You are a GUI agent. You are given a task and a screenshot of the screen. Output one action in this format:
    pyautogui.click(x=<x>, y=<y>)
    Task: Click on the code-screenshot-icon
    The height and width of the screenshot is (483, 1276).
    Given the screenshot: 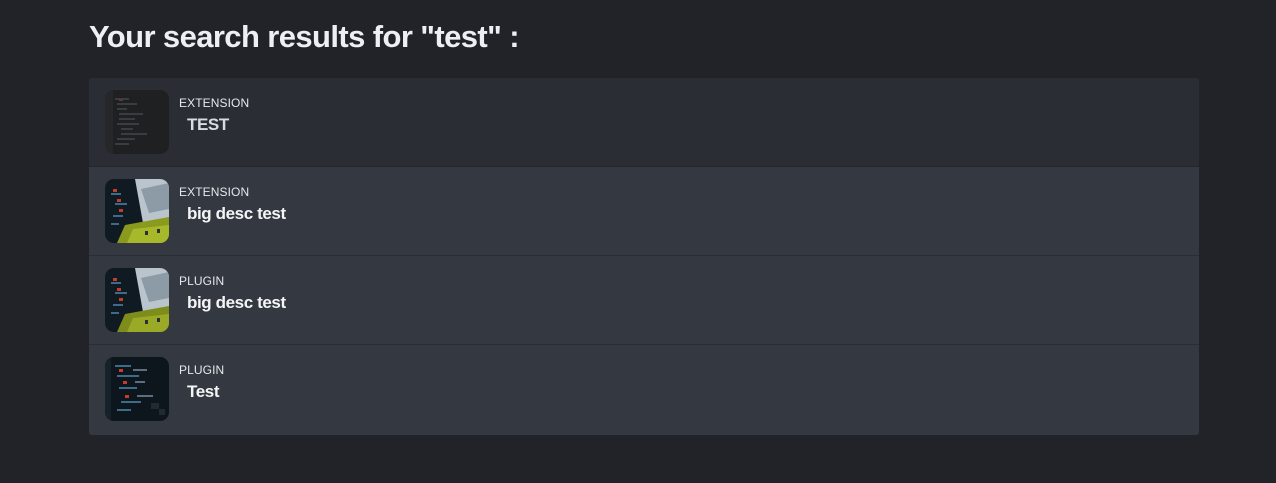 What is the action you would take?
    pyautogui.click(x=137, y=389)
    